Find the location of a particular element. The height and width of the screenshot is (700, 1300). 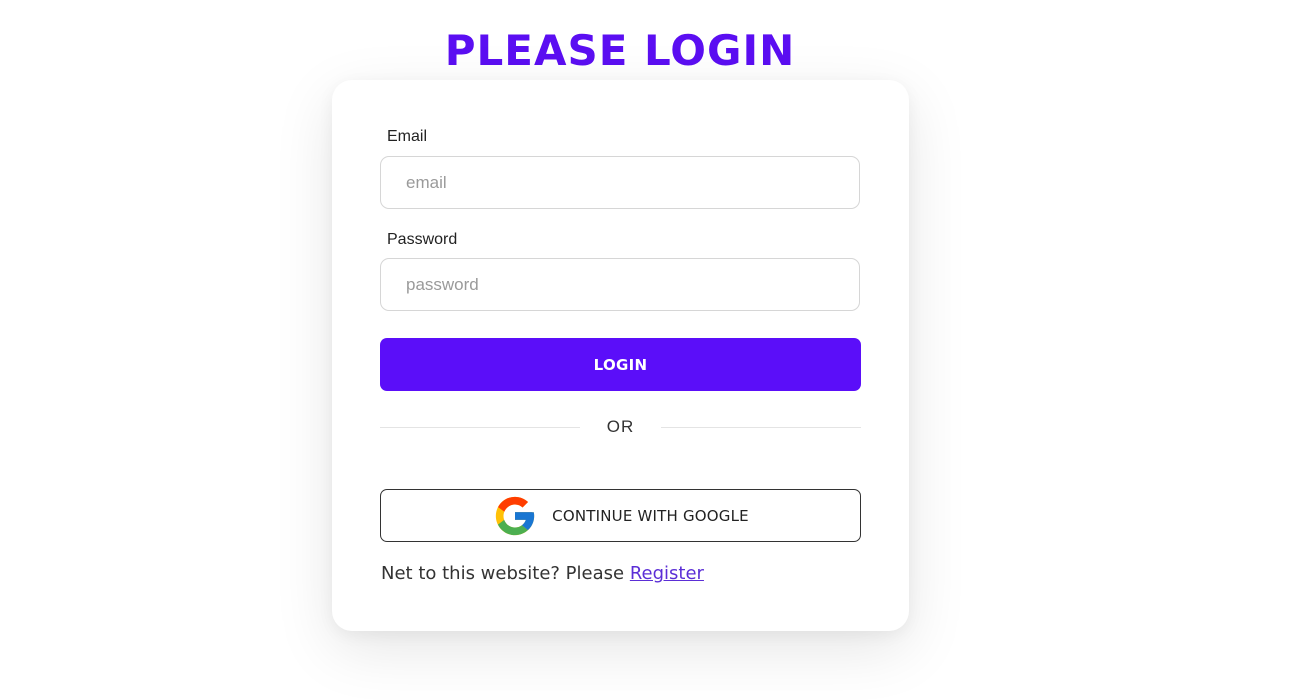

or-divider: OR is located at coordinates (620, 427).